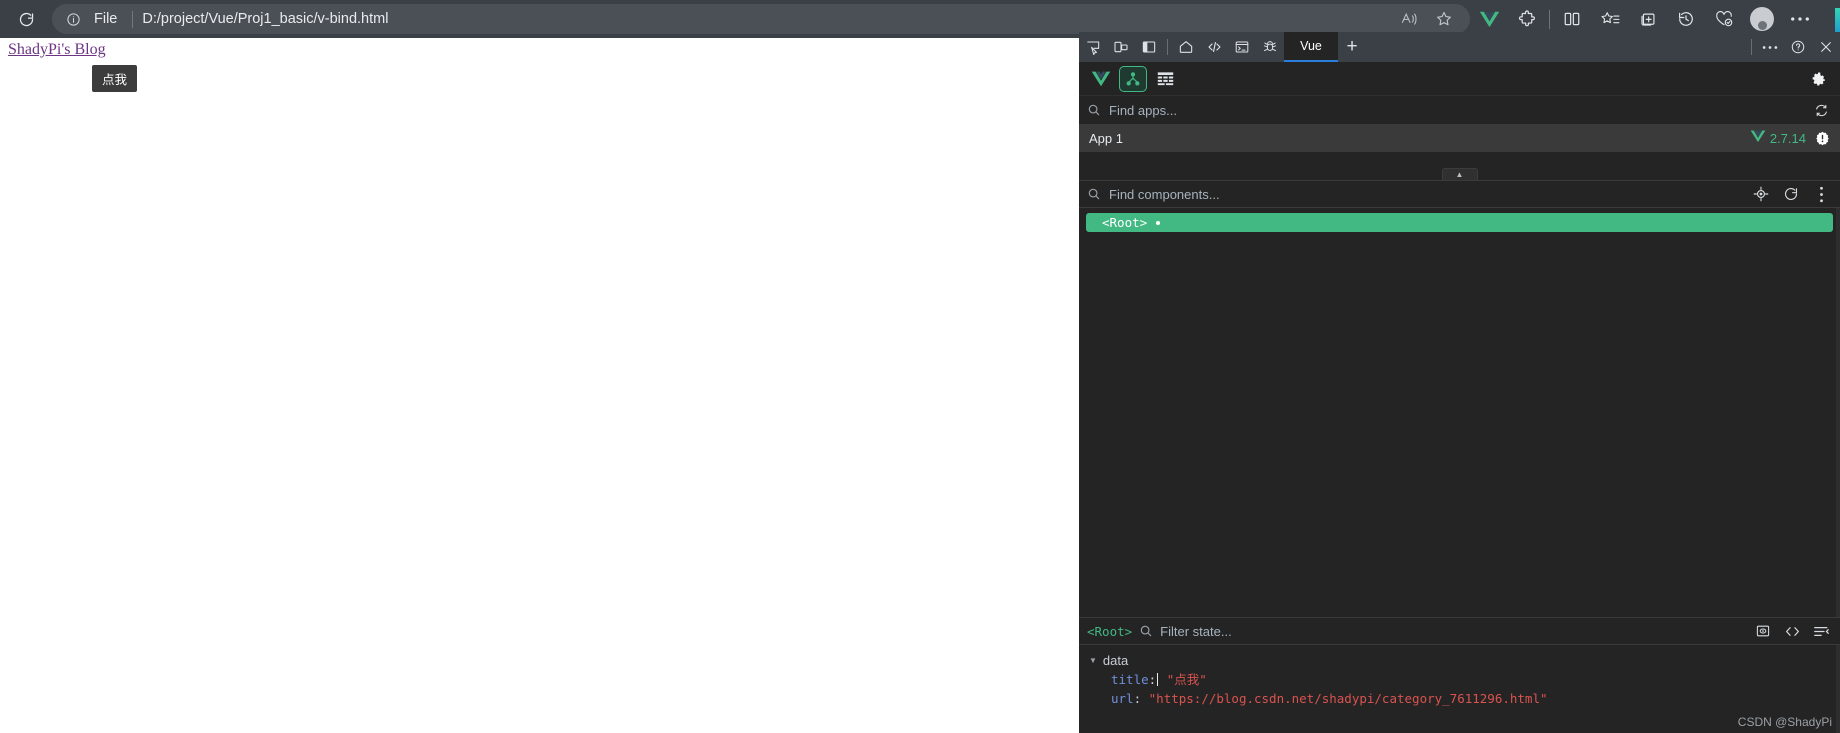 This screenshot has height=733, width=1840. What do you see at coordinates (1763, 631) in the screenshot?
I see `inspect-dom-icon` at bounding box center [1763, 631].